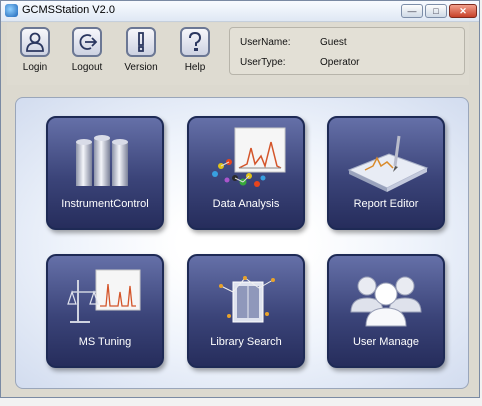 The height and width of the screenshot is (406, 482). I want to click on ms-tuning-icon, so click(104, 296).